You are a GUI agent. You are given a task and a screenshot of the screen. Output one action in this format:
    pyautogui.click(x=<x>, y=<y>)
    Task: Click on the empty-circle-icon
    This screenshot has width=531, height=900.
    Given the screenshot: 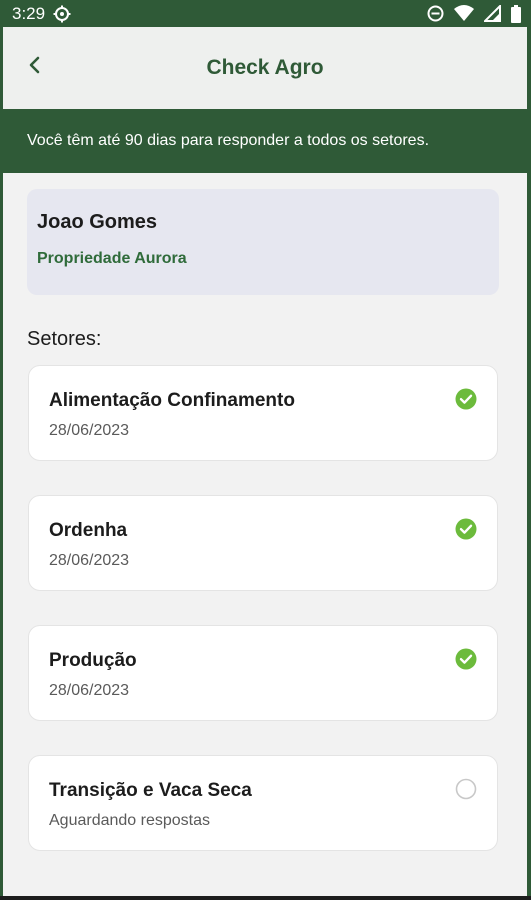 What is the action you would take?
    pyautogui.click(x=466, y=789)
    